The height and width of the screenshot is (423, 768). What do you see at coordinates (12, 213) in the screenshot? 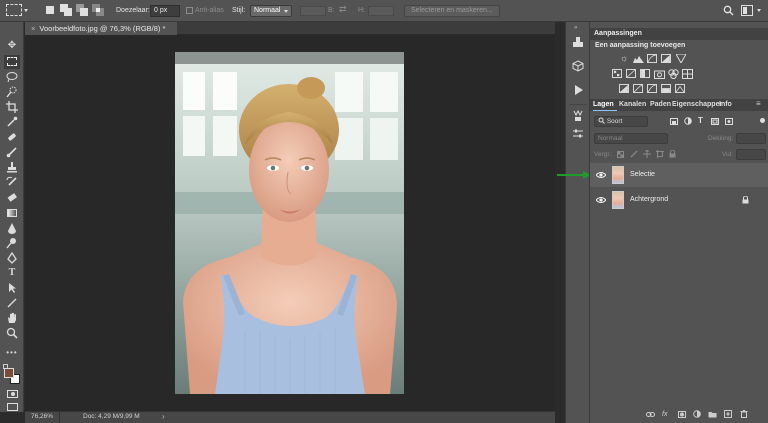
I see `gradient-tool-icon` at bounding box center [12, 213].